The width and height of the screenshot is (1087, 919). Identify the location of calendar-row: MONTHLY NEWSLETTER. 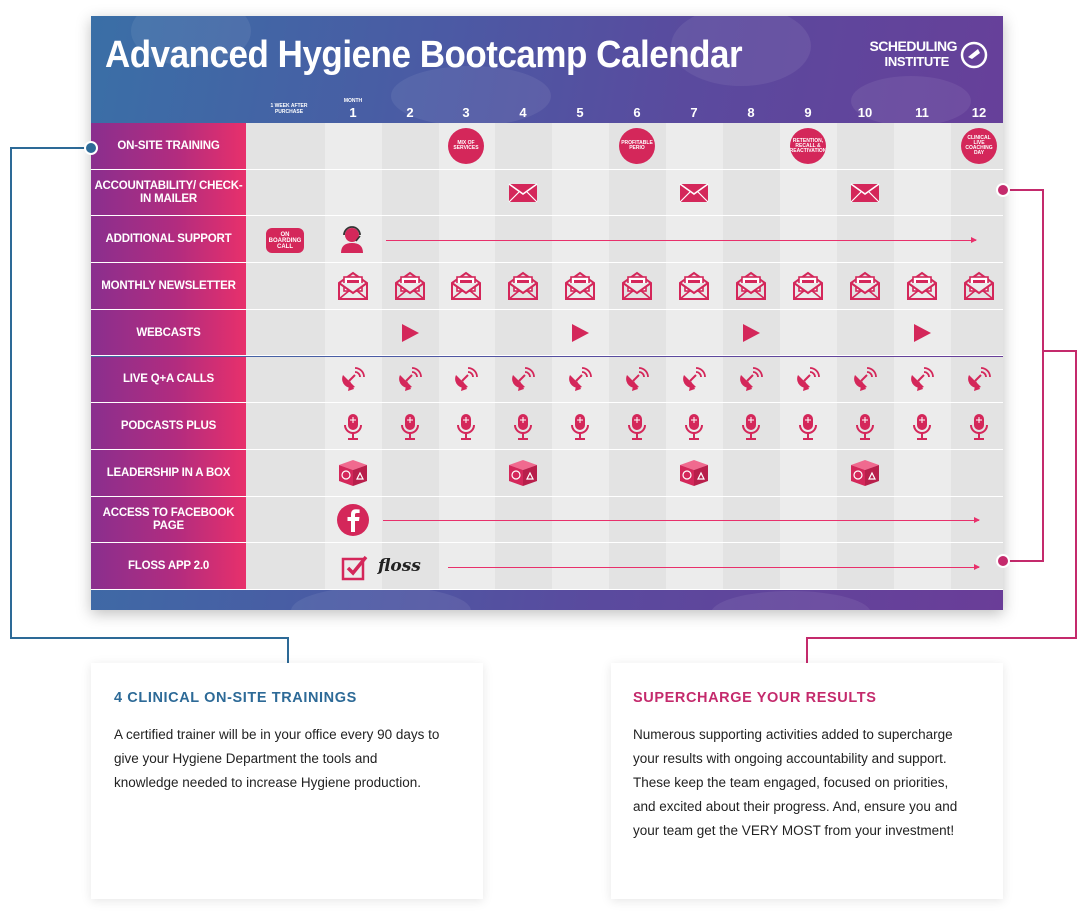
(547, 286).